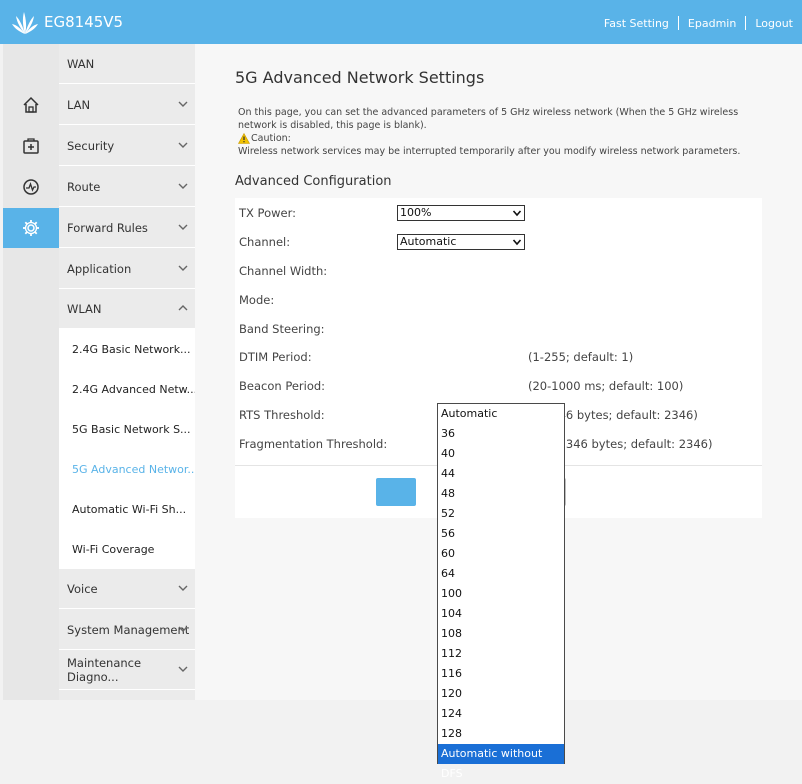 This screenshot has width=802, height=784. Describe the element at coordinates (127, 589) in the screenshot. I see `menu-item-voice: Voice` at that location.